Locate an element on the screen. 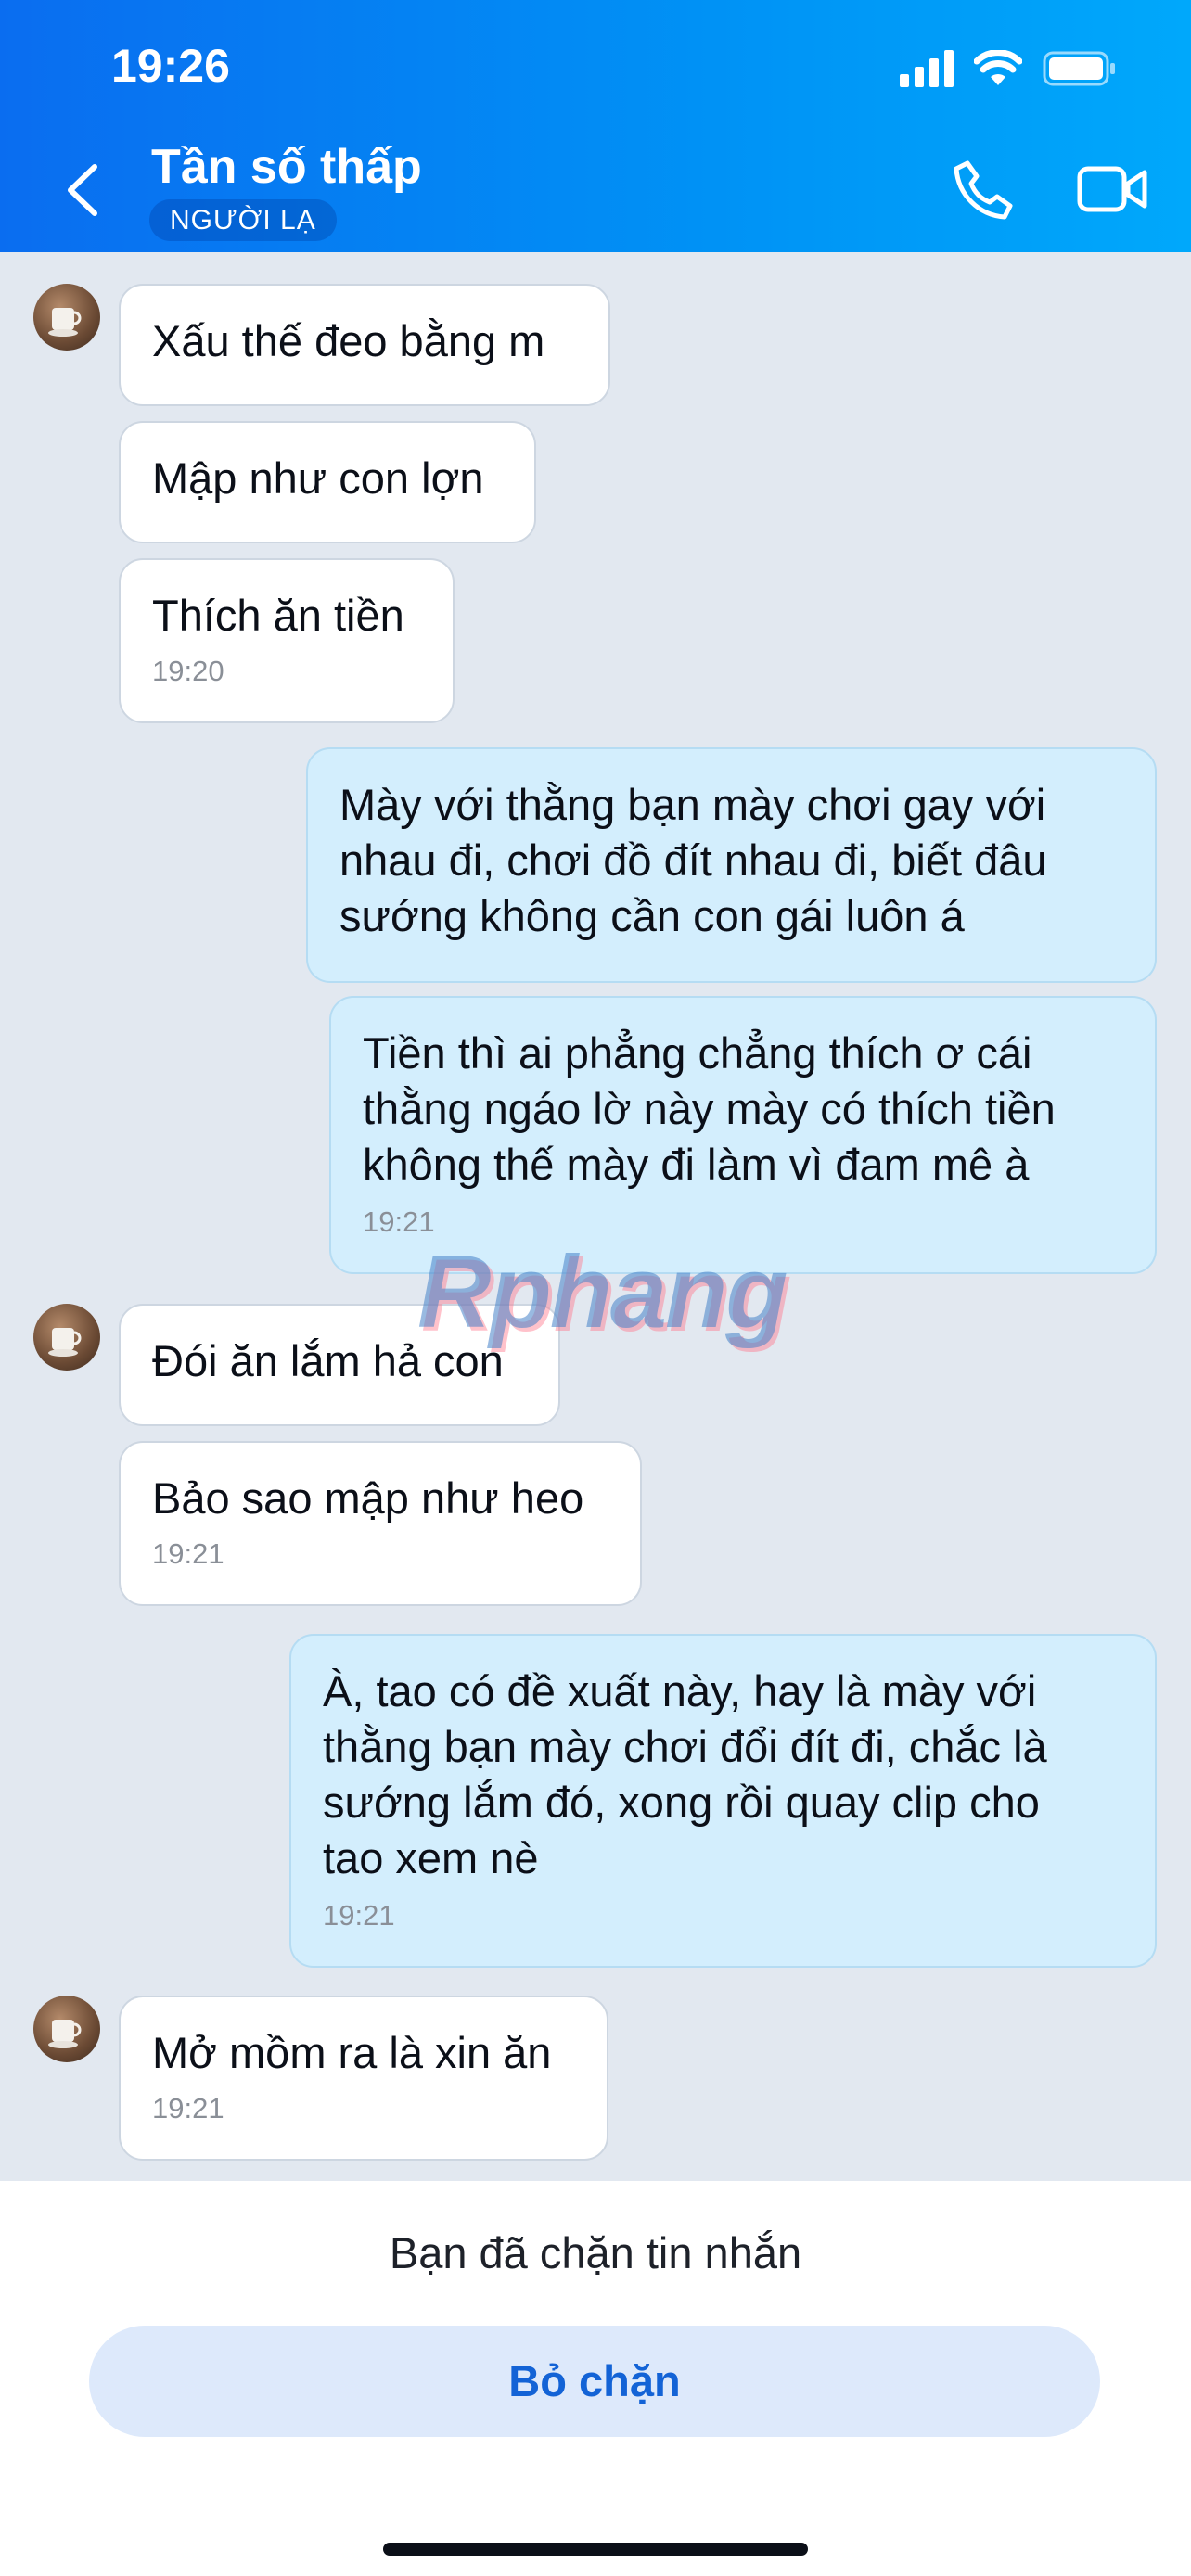 This screenshot has width=1191, height=2576. wifi-icon is located at coordinates (998, 67).